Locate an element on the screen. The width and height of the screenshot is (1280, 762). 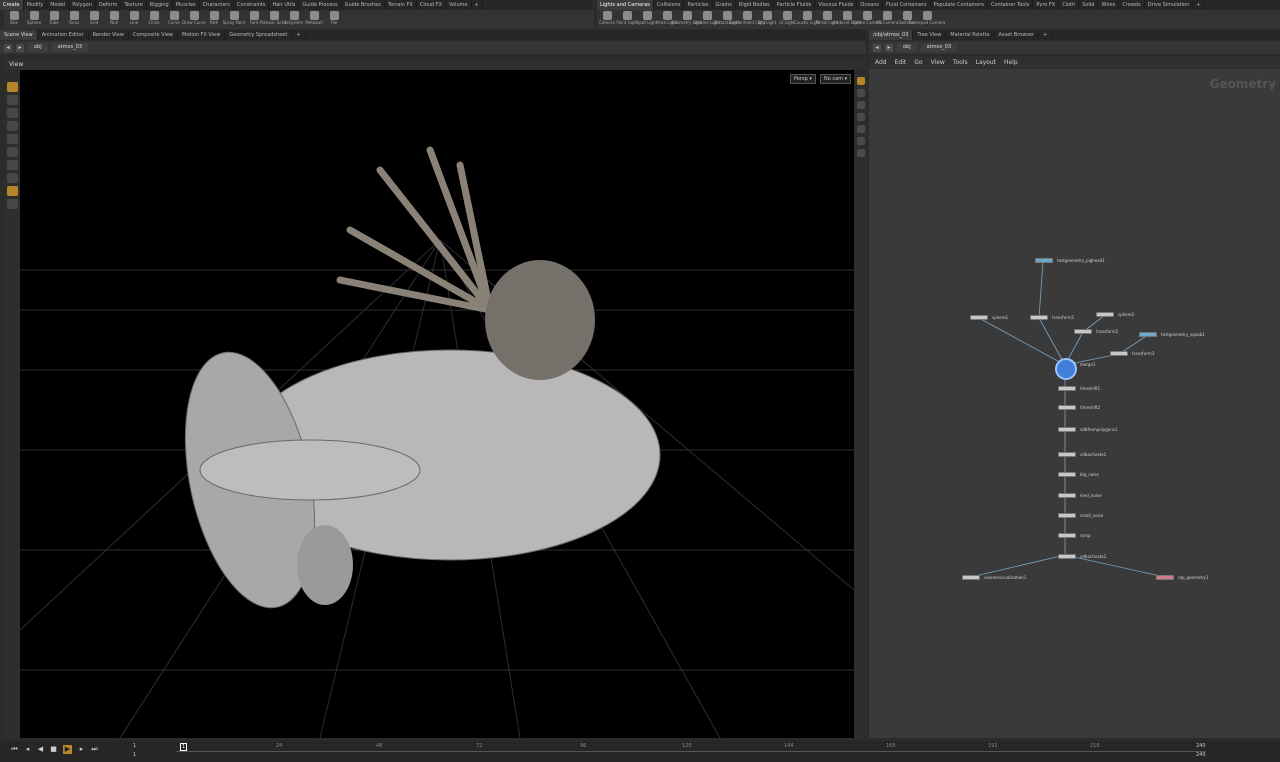
rotate-tool-icon is located at coordinates (12, 113).